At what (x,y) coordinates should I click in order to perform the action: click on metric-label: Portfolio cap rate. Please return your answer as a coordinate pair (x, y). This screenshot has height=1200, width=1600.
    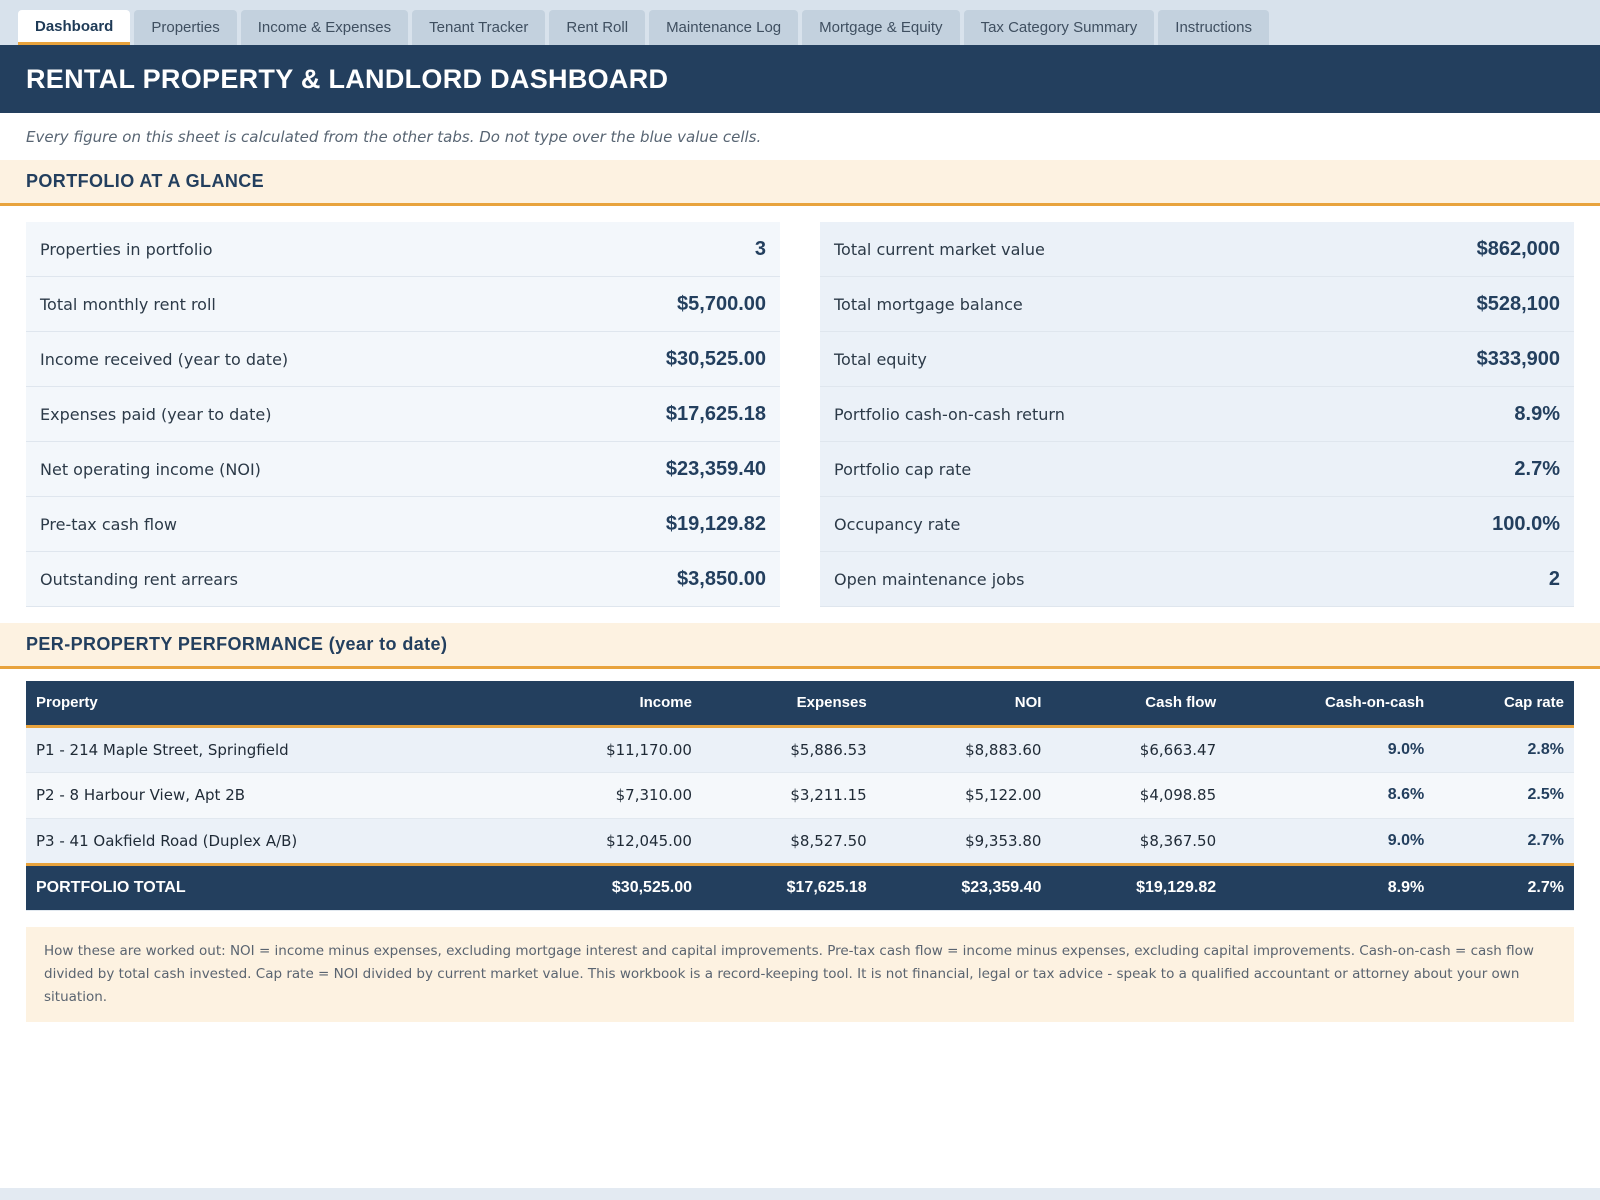
    Looking at the image, I should click on (903, 469).